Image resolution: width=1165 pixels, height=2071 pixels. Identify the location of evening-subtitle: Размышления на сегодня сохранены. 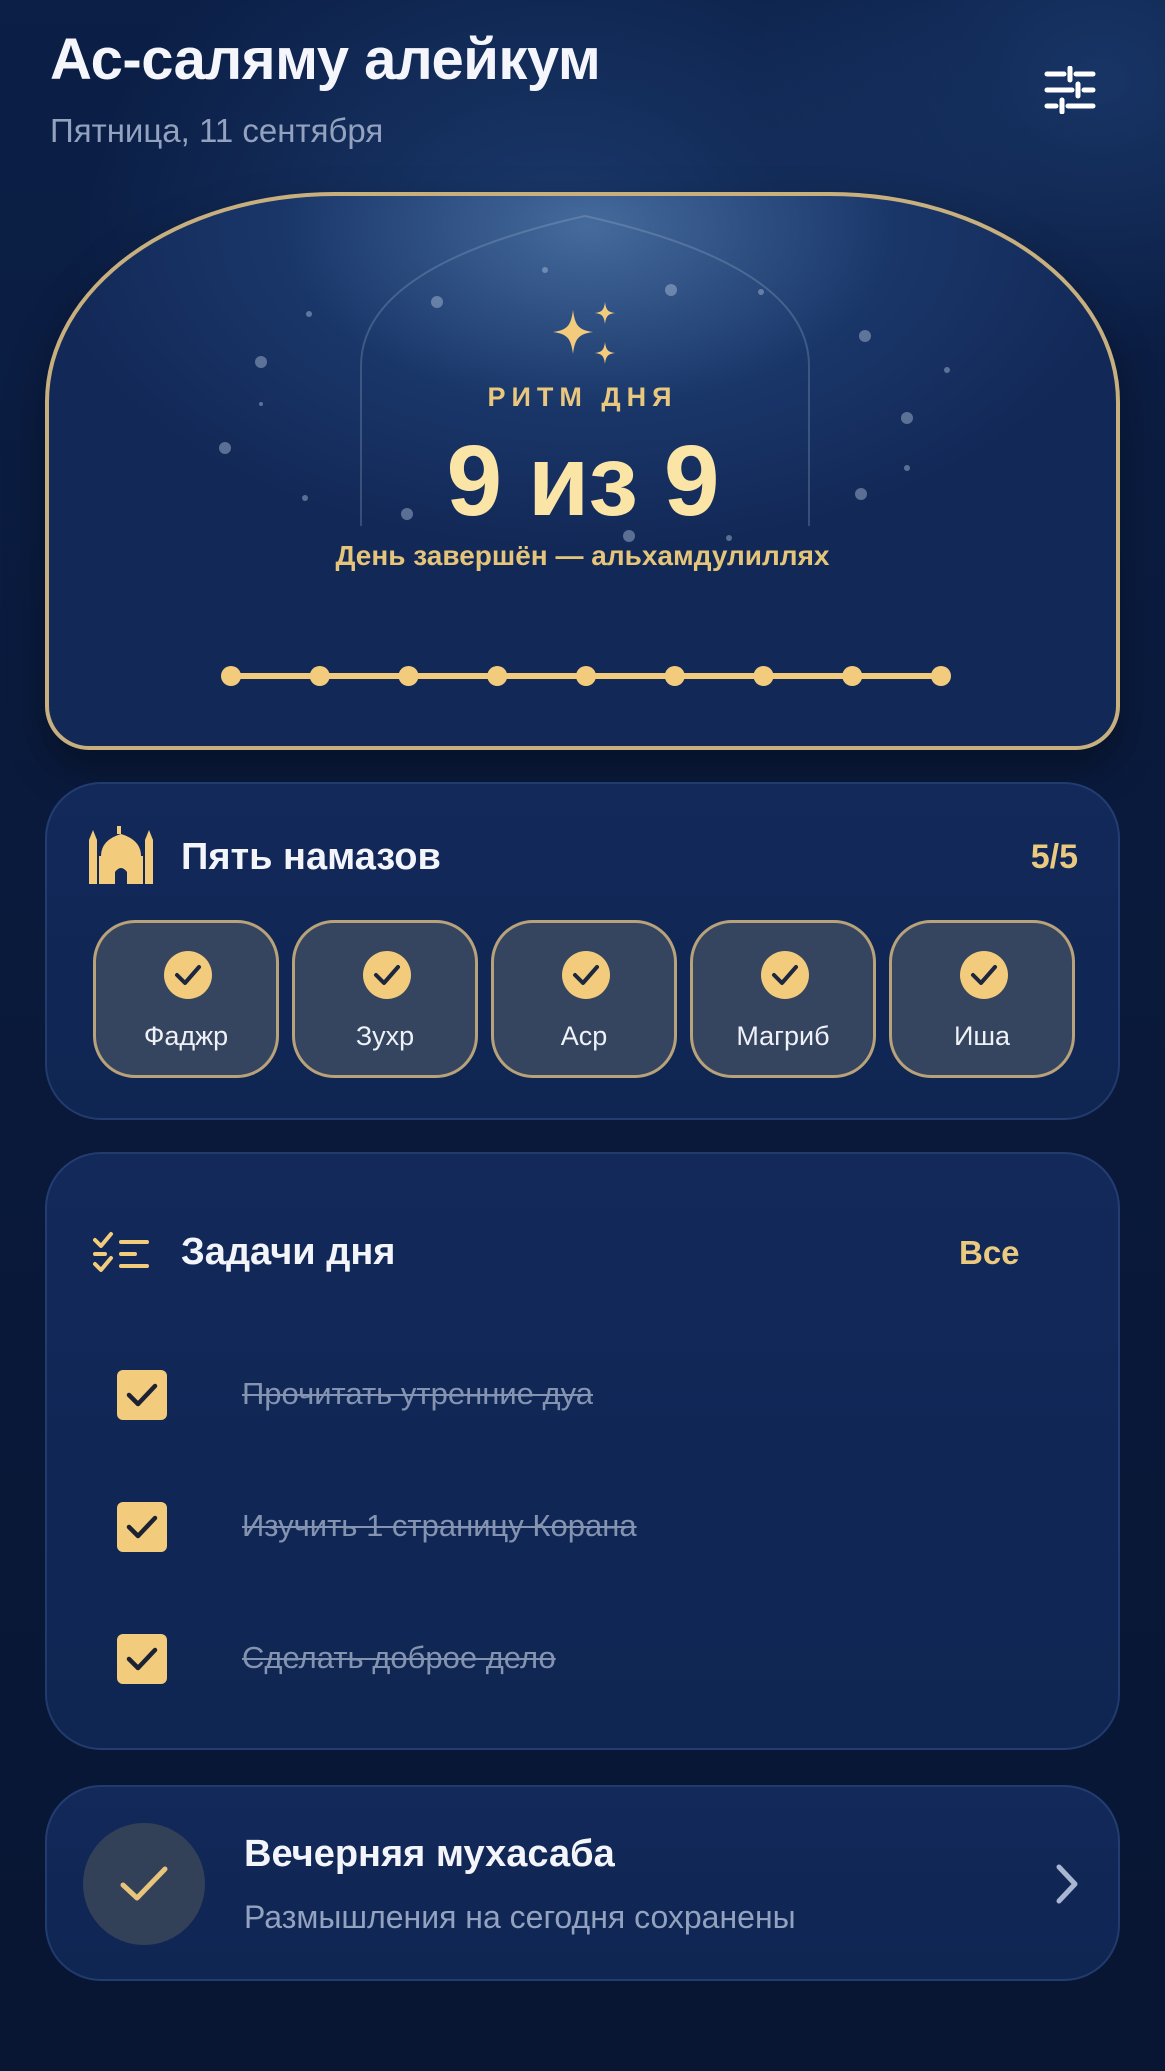
(520, 1917).